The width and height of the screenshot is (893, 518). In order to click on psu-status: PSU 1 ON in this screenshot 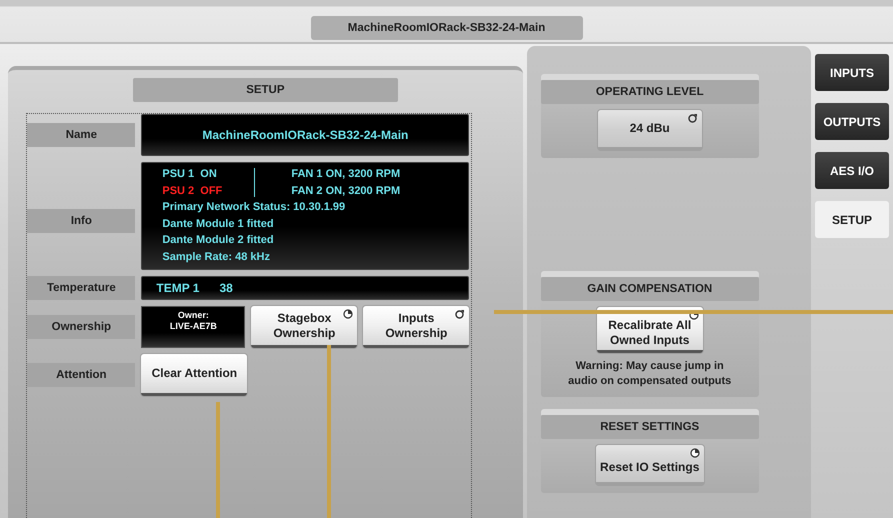, I will do `click(190, 174)`.